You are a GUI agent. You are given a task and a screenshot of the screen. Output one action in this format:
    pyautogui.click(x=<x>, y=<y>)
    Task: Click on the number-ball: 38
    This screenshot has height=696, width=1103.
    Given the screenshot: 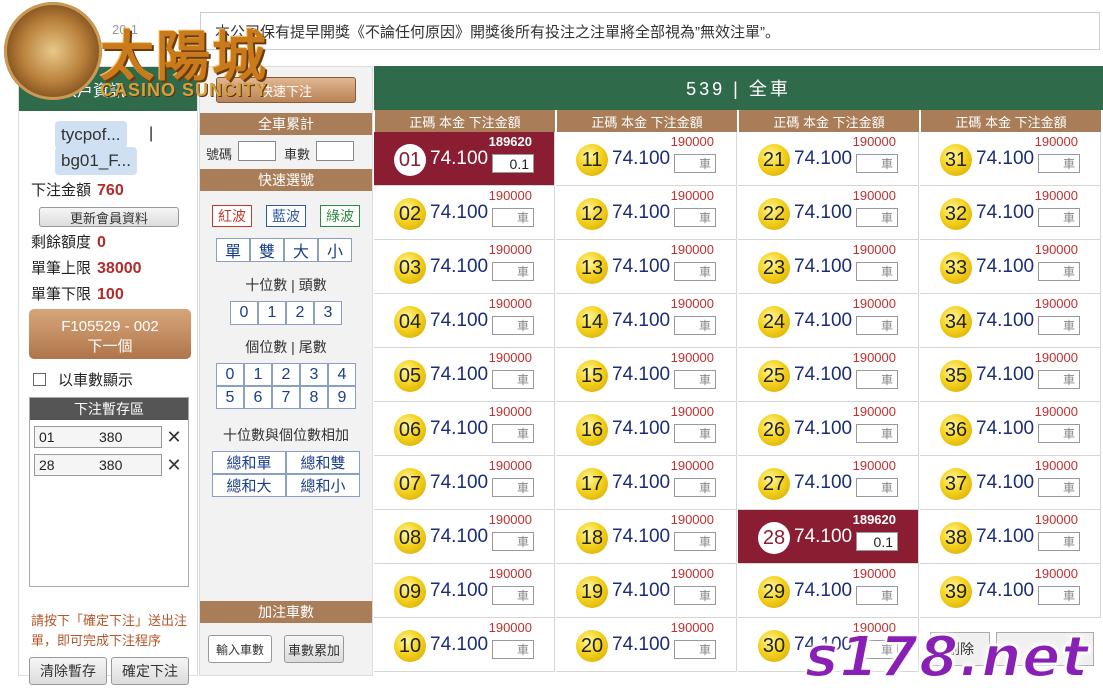 What is the action you would take?
    pyautogui.click(x=956, y=538)
    